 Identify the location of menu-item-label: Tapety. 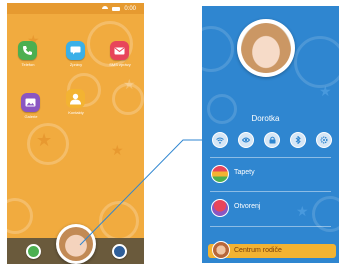
(244, 172).